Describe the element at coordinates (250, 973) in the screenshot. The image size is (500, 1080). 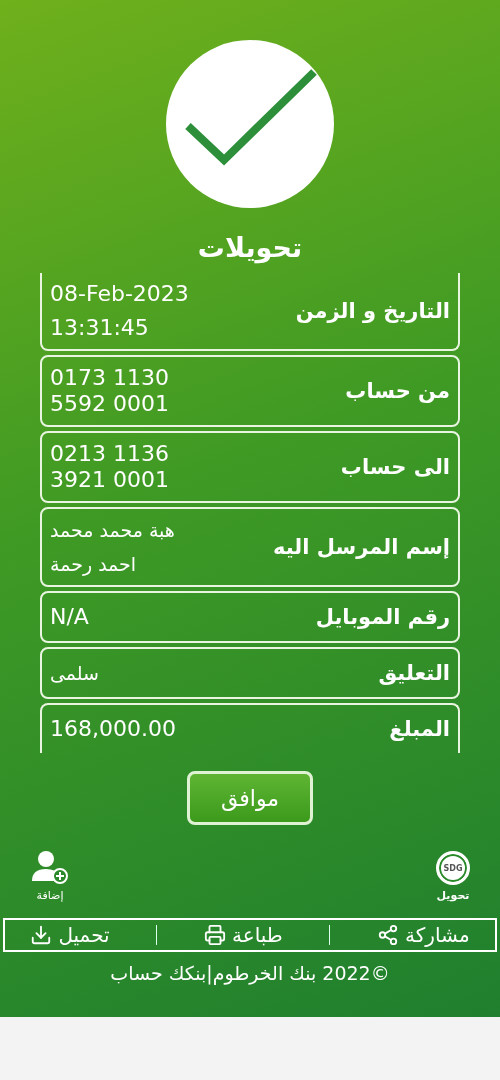
I see `copyright-text: ©2022 بنك الخرطوم|بنكك حساب` at that location.